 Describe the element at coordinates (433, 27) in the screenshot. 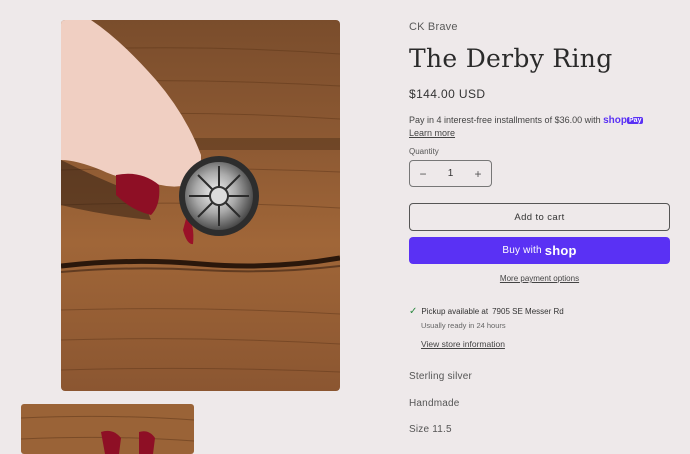

I see `vendor-name: CK Brave` at that location.